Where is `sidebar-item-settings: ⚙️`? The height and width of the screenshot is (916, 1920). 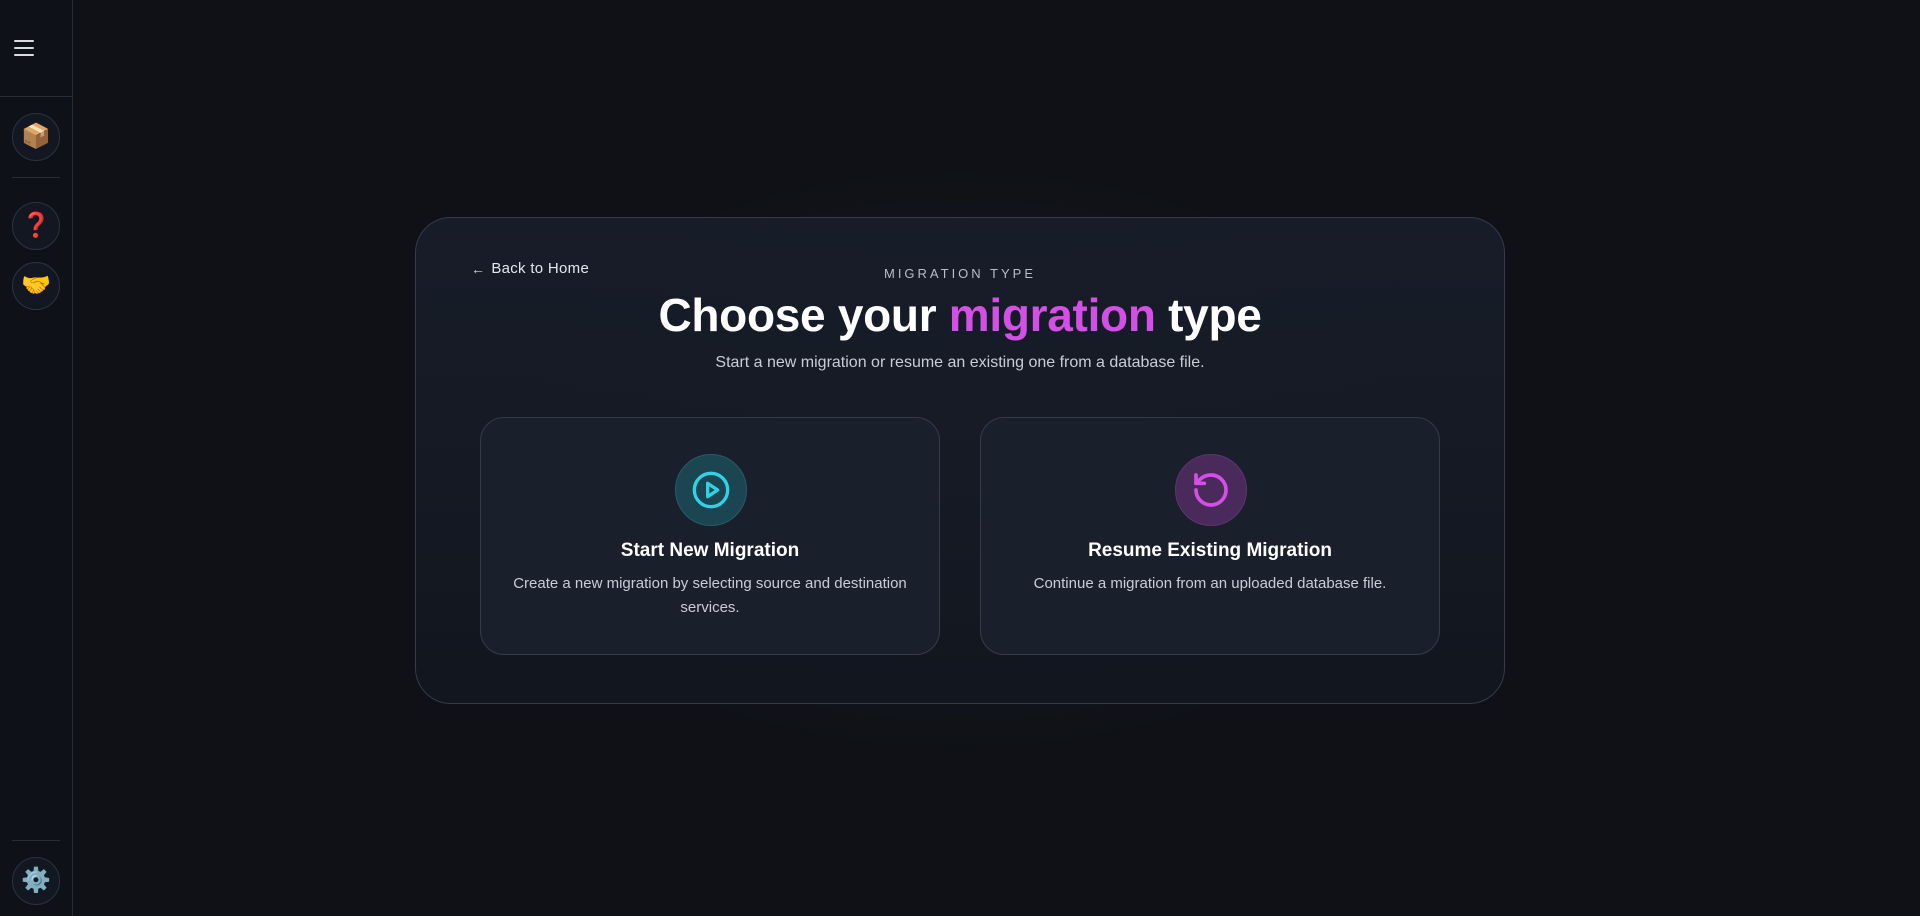 sidebar-item-settings: ⚙️ is located at coordinates (36, 881).